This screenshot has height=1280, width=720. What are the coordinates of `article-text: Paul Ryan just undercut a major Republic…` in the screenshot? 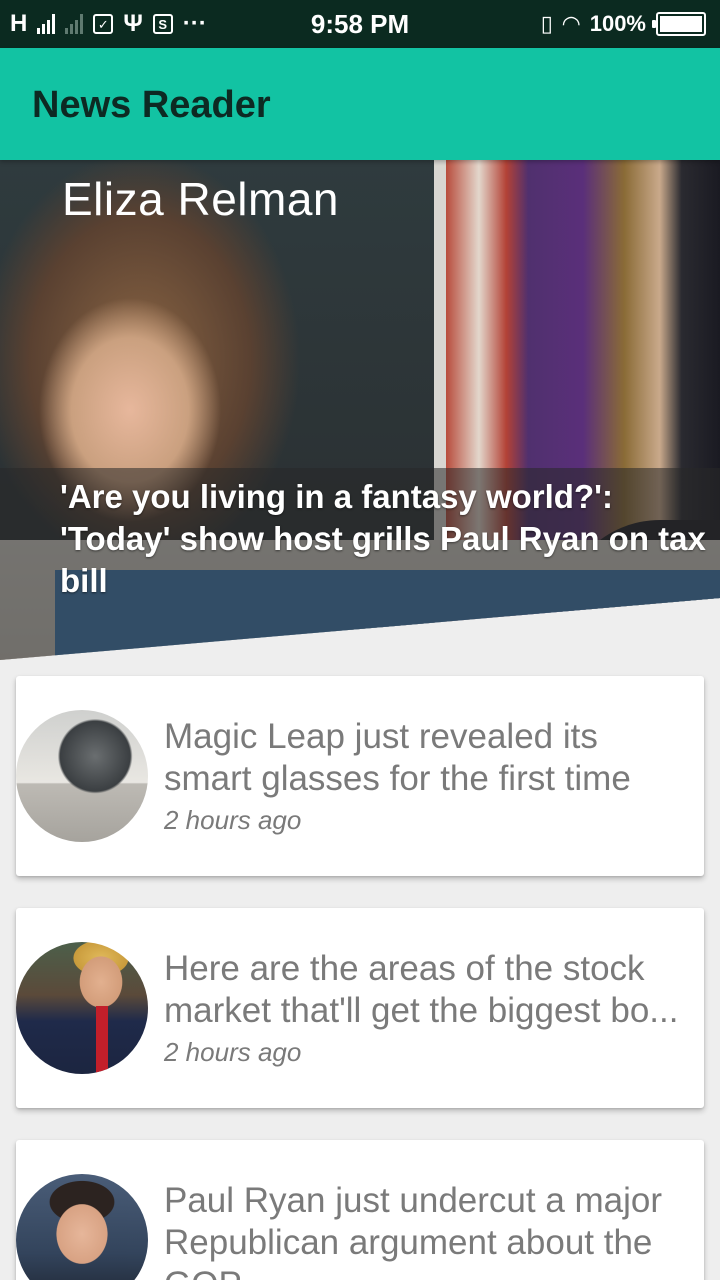 It's located at (424, 1230).